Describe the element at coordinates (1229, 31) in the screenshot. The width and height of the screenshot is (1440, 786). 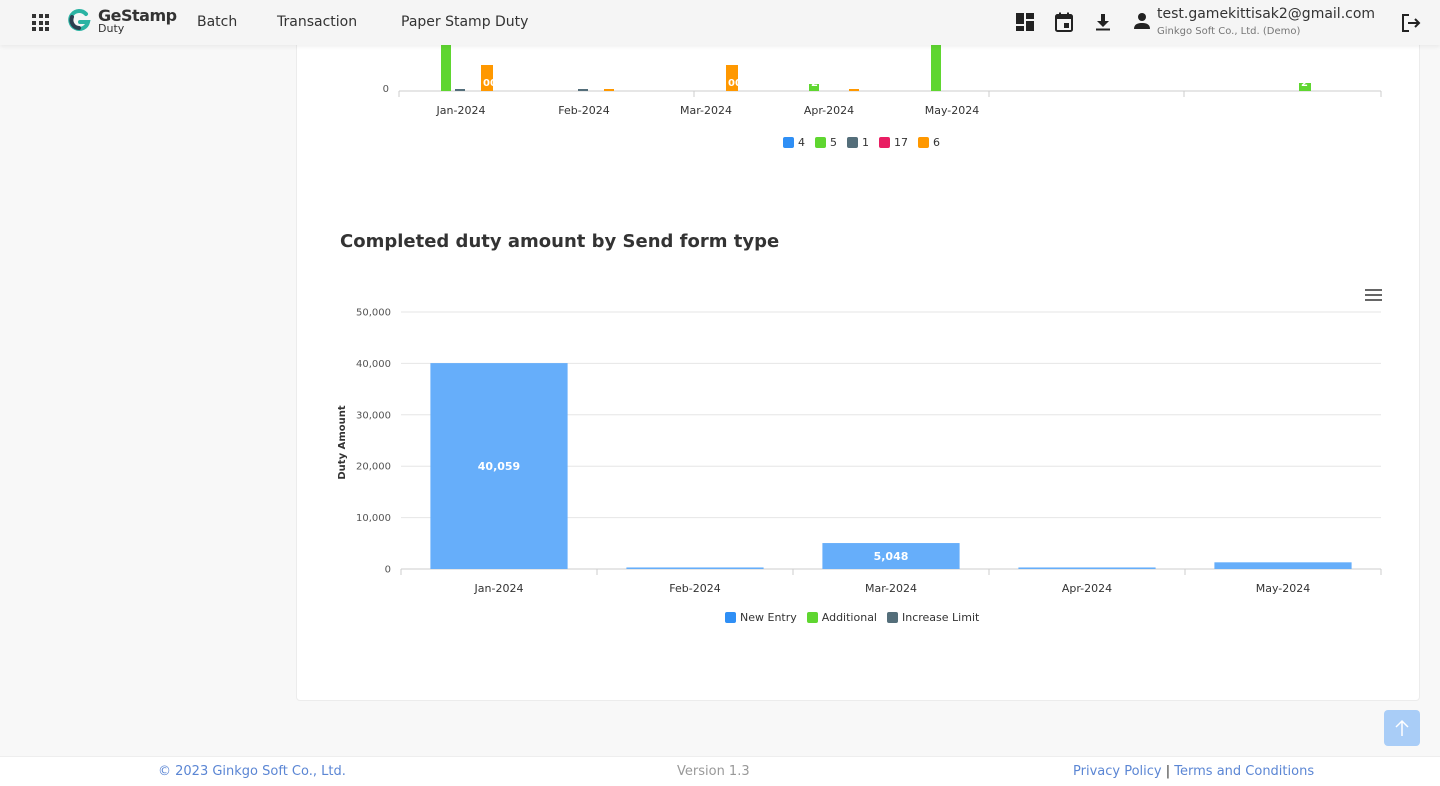
I see `user-company: Ginkgo Soft Co., Ltd. (Demo)` at that location.